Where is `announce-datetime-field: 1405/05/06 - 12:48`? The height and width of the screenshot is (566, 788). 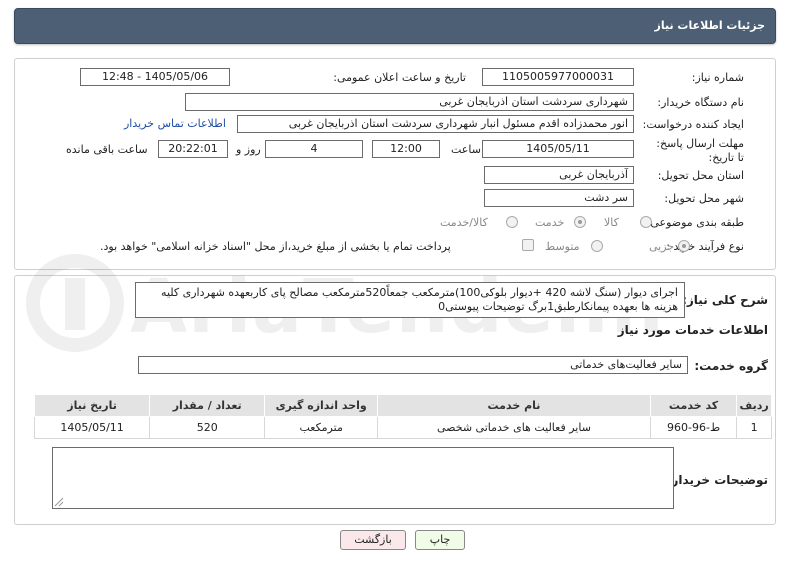 announce-datetime-field: 1405/05/06 - 12:48 is located at coordinates (155, 77).